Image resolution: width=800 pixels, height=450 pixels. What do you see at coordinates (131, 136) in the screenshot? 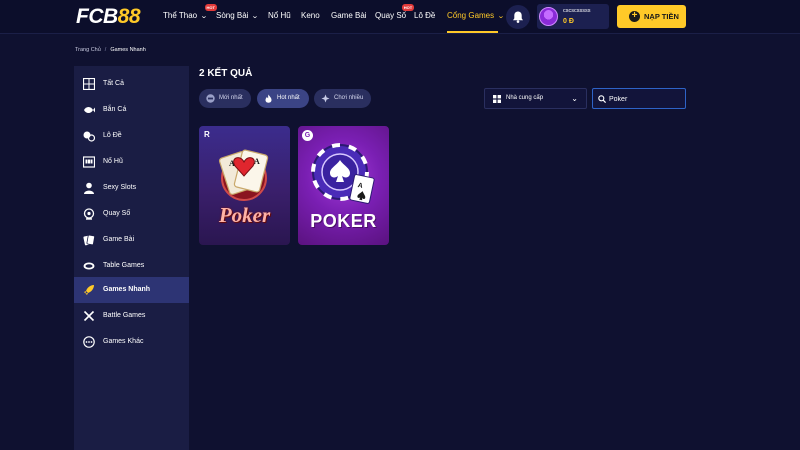
I see `sidebar-item-lo-de: Lô Đề` at bounding box center [131, 136].